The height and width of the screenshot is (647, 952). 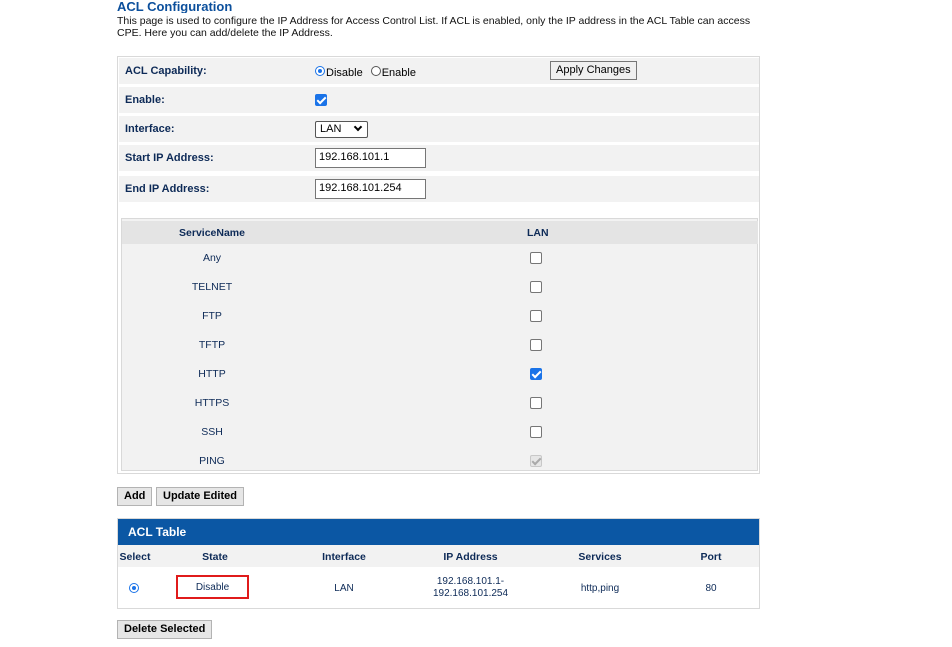 I want to click on row-select-radio, so click(x=134, y=588).